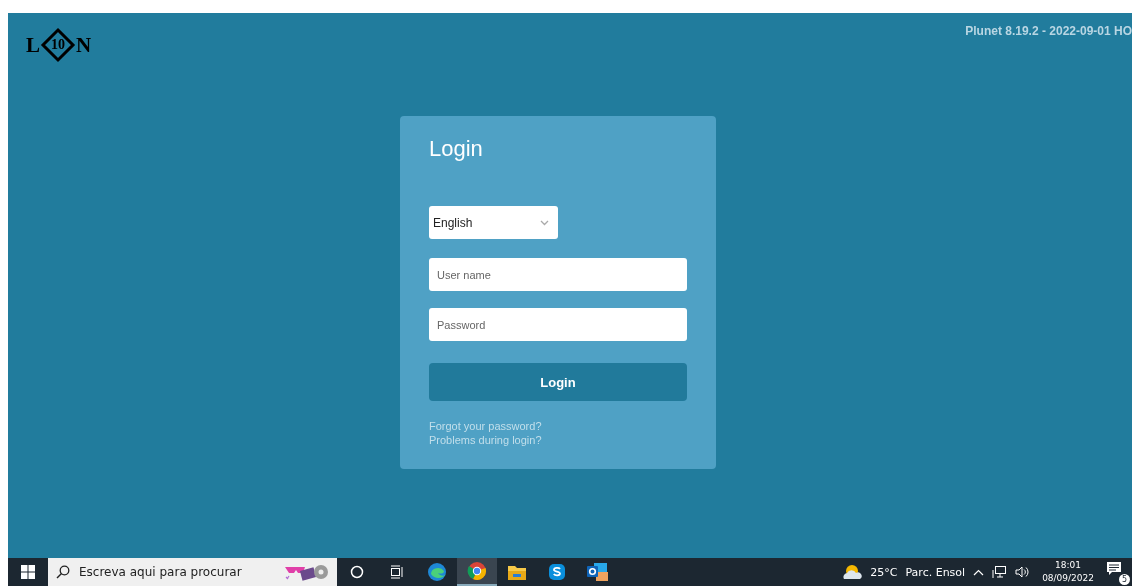 Image resolution: width=1132 pixels, height=586 pixels. Describe the element at coordinates (558, 324) in the screenshot. I see `password-field: Password` at that location.